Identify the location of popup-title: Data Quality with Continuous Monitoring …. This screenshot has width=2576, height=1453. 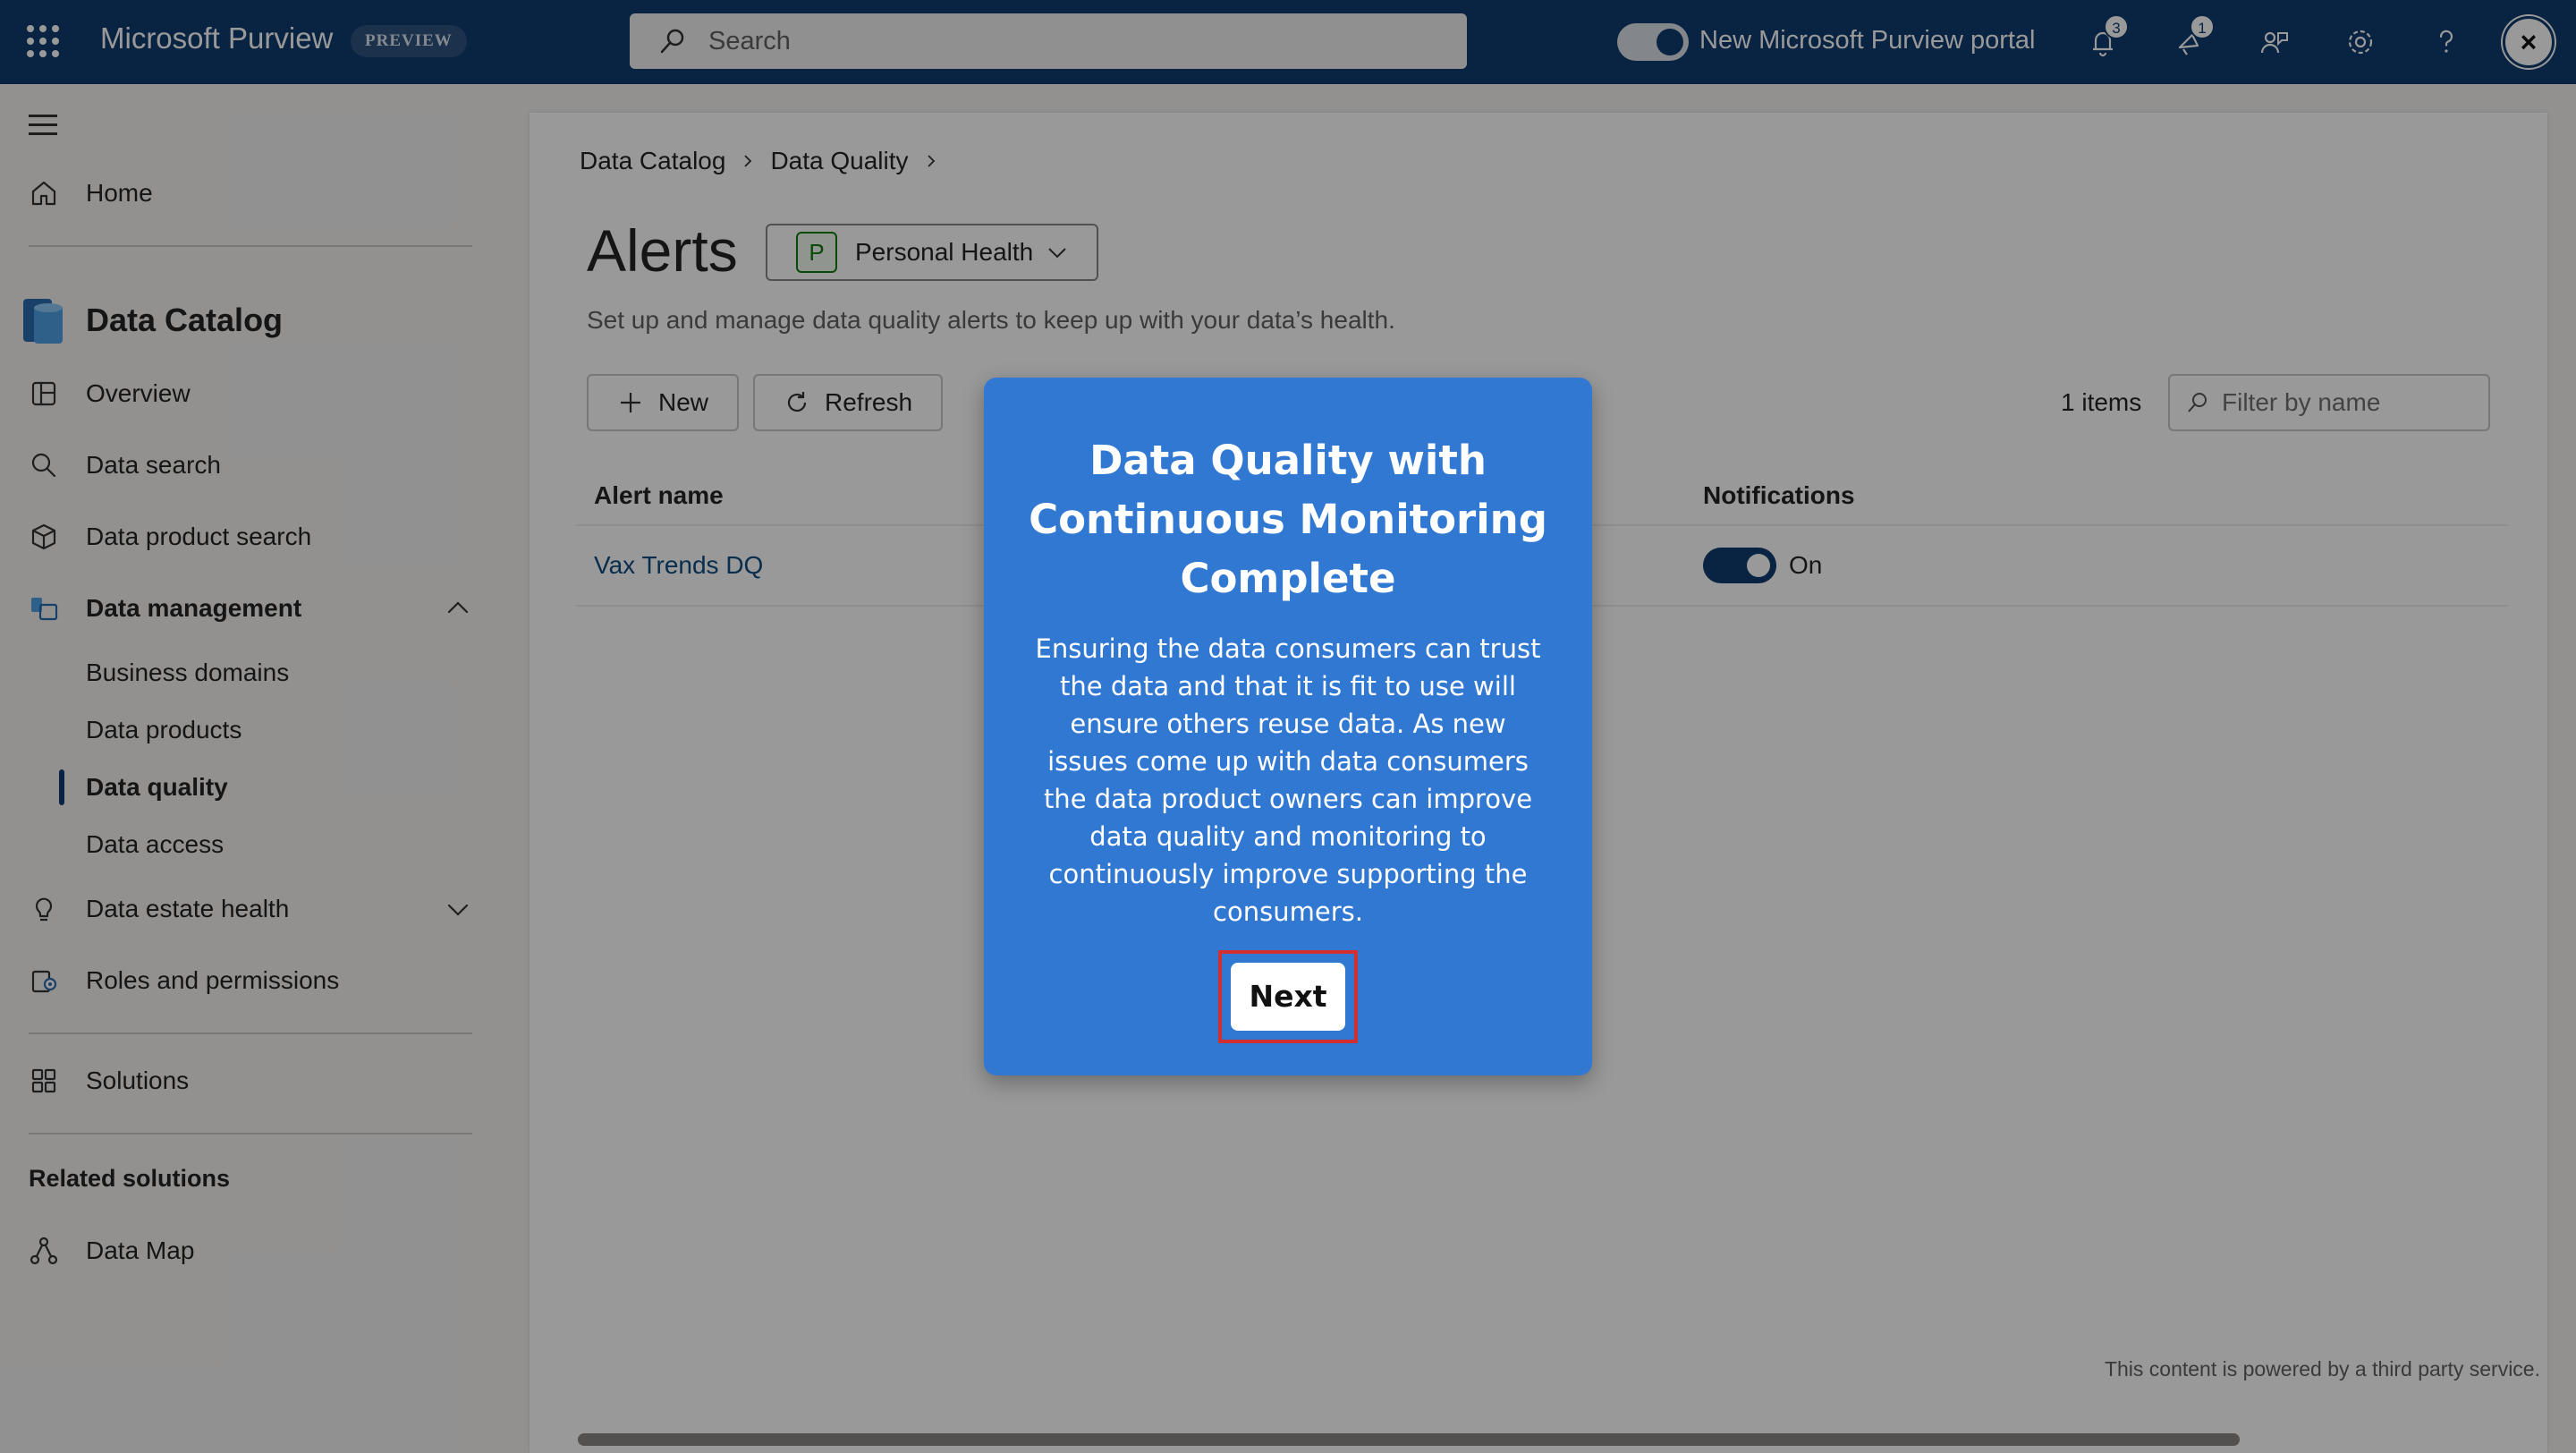
(1288, 519).